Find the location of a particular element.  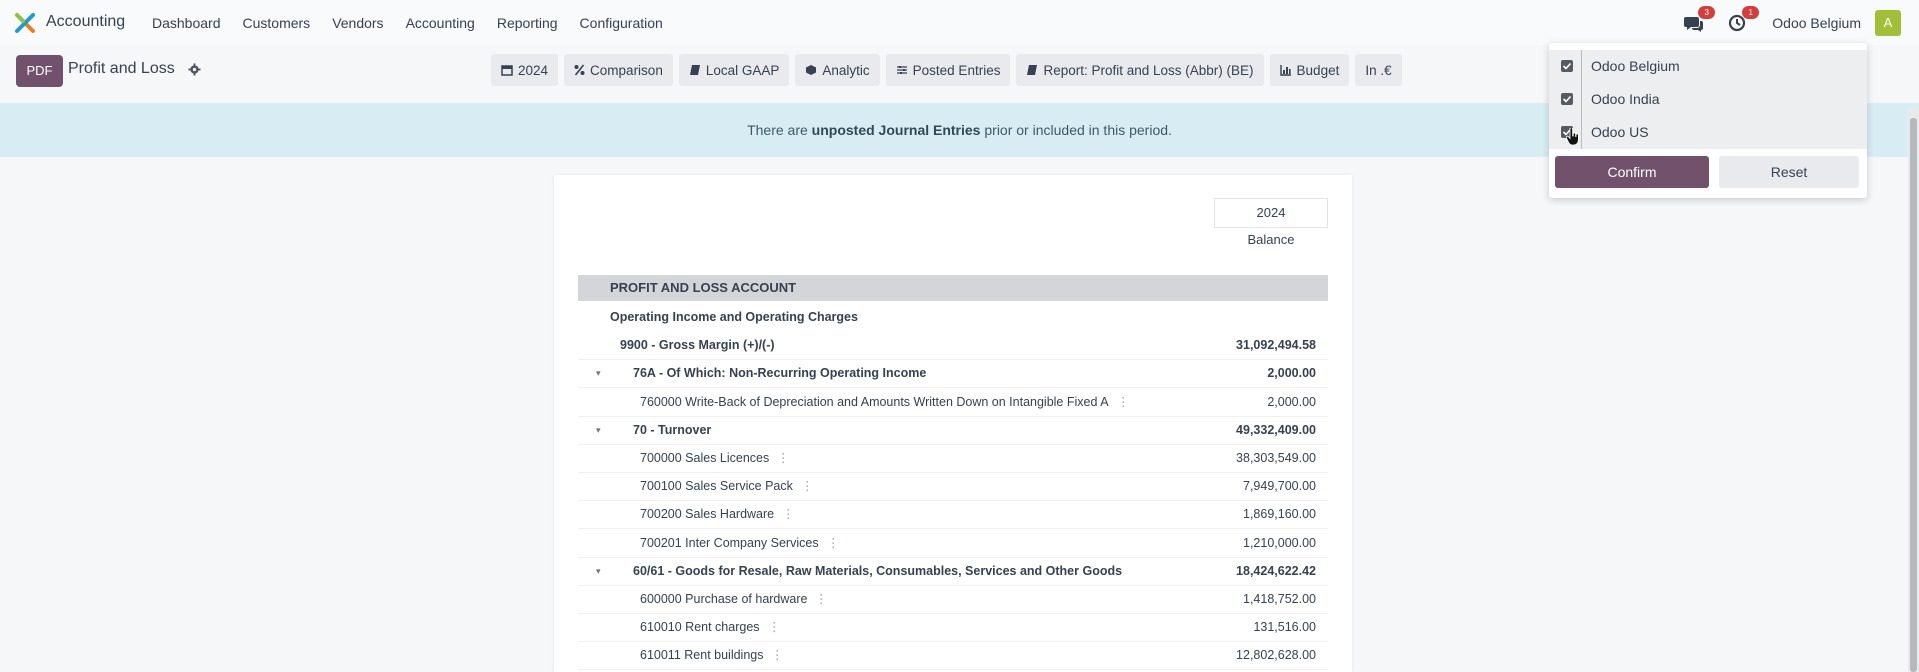

alert-suffix: prior or included in this period. is located at coordinates (1076, 130).